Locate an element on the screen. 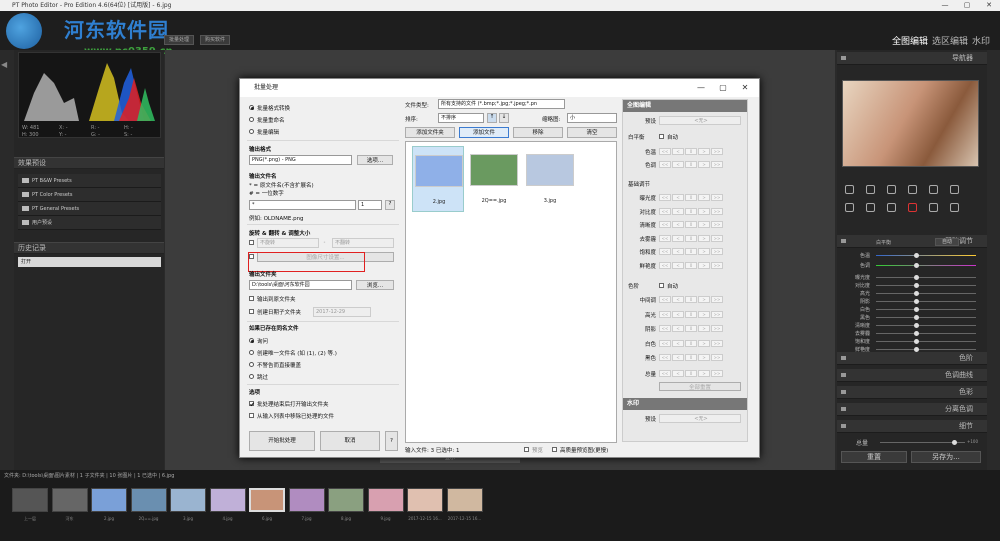 This screenshot has width=1000, height=541. transform-icon is located at coordinates (849, 207).